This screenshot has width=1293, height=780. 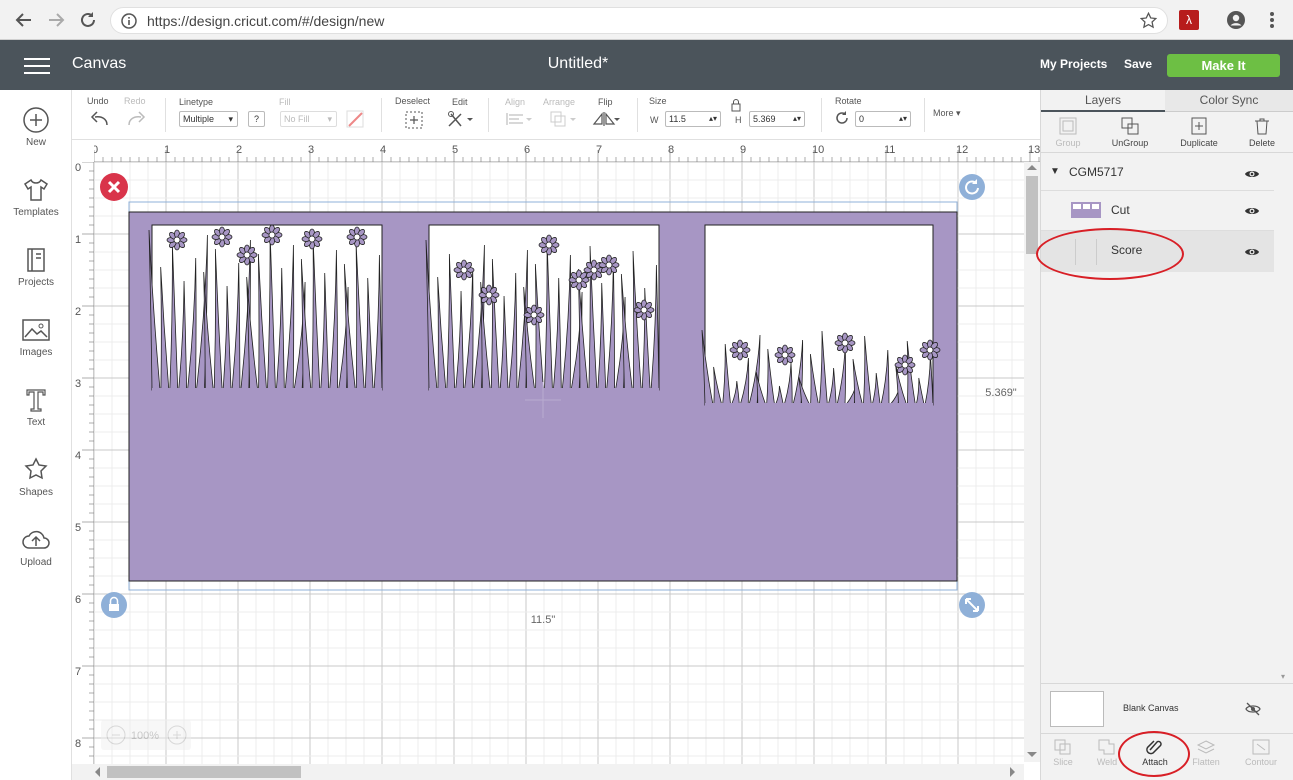 I want to click on slice-button: Slice, so click(x=1063, y=752).